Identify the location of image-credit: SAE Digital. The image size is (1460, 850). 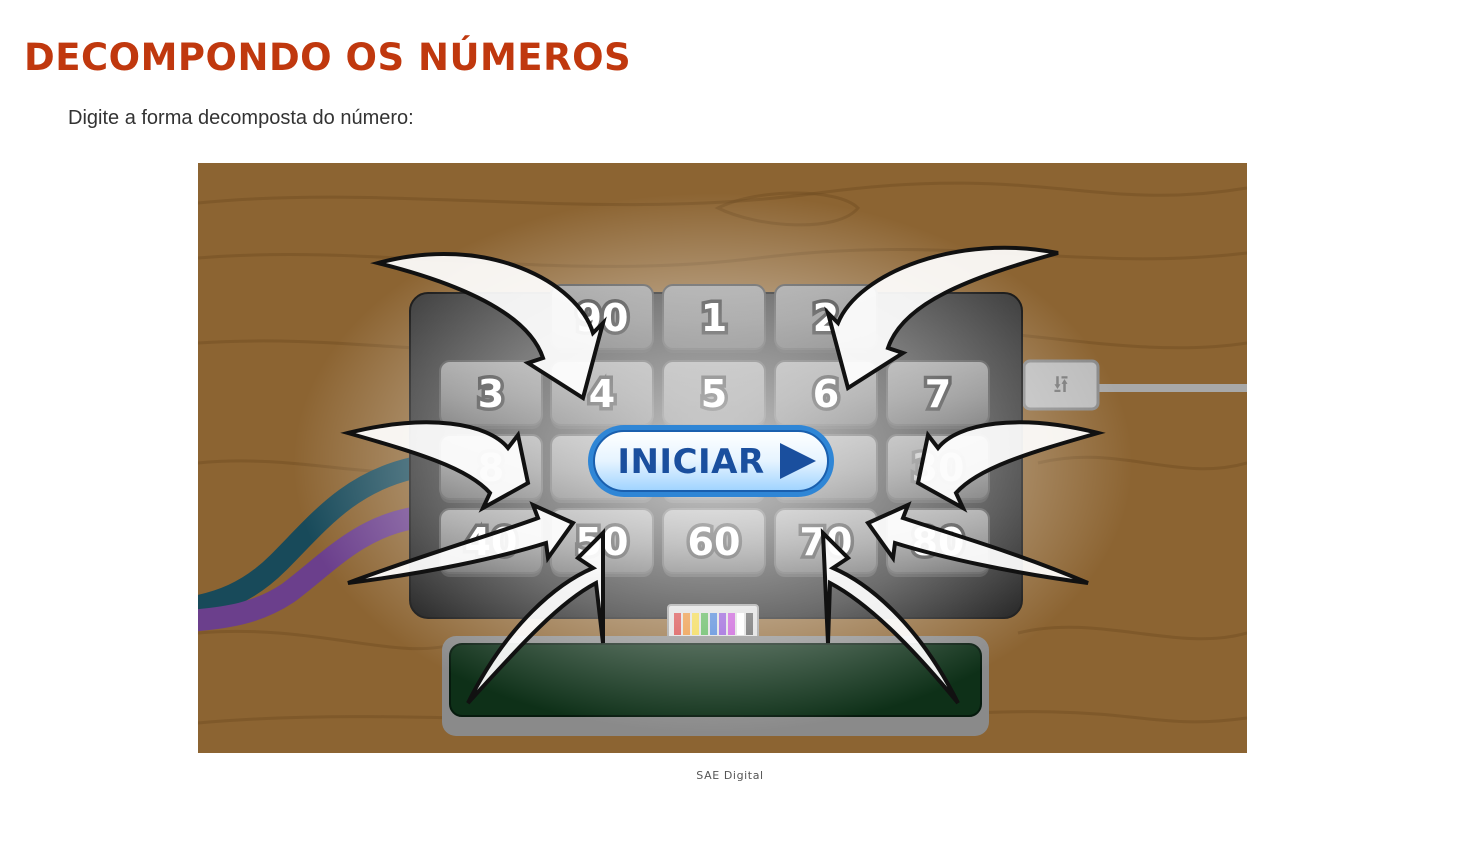
(730, 775).